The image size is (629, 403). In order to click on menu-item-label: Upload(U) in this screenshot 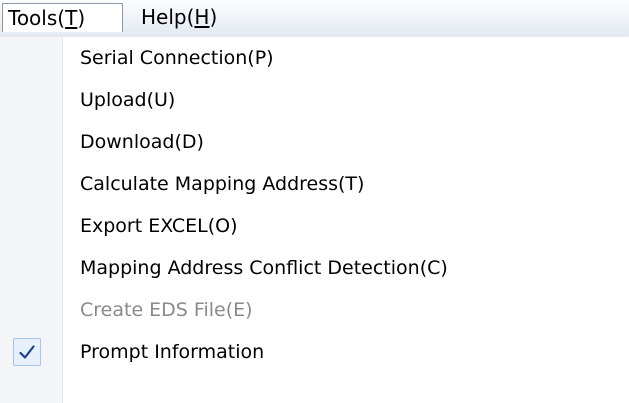, I will do `click(128, 100)`.